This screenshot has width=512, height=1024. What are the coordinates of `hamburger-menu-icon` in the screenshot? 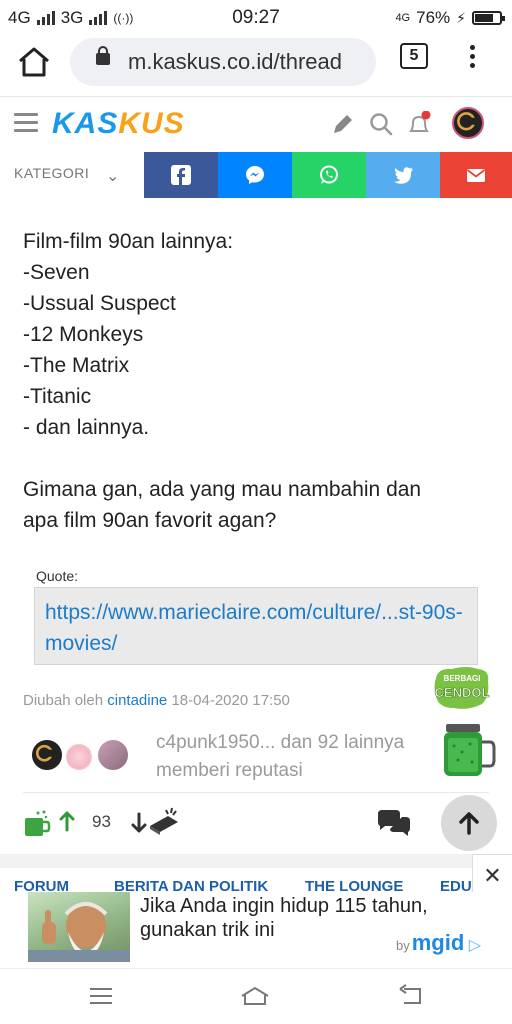 It's located at (26, 123).